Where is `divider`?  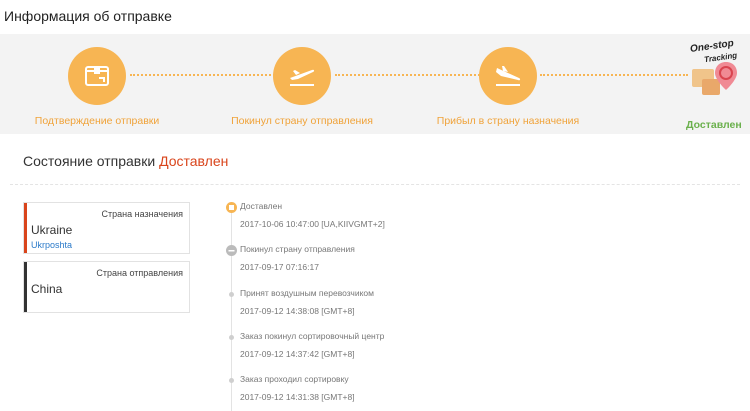 divider is located at coordinates (375, 184).